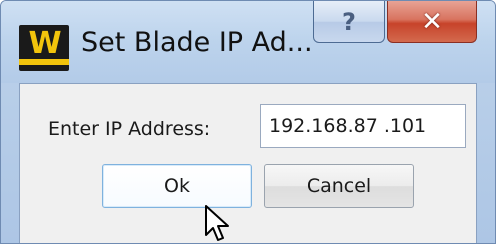 This screenshot has height=244, width=496. What do you see at coordinates (339, 186) in the screenshot?
I see `cancel-button: Cancel` at bounding box center [339, 186].